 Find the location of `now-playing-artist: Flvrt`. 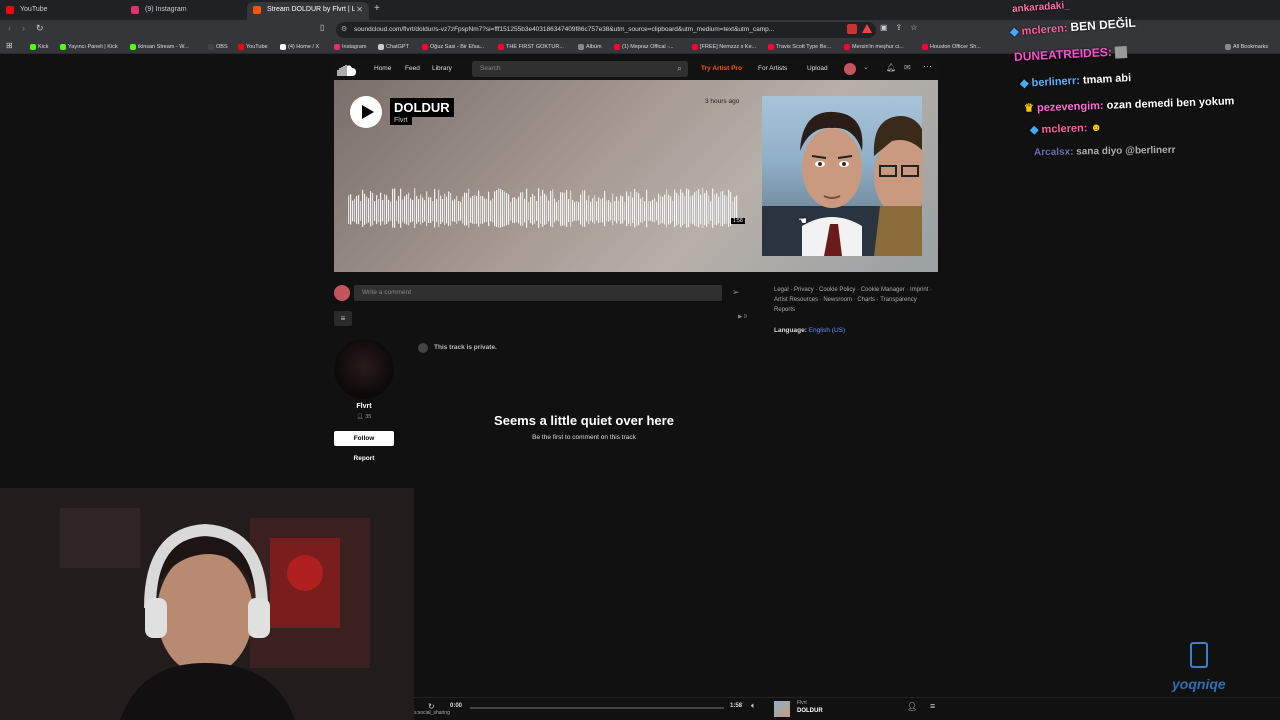

now-playing-artist: Flvrt is located at coordinates (802, 703).